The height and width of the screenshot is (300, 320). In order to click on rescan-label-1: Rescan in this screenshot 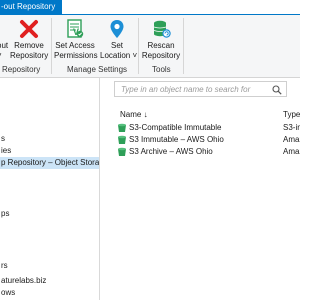, I will do `click(161, 45)`.